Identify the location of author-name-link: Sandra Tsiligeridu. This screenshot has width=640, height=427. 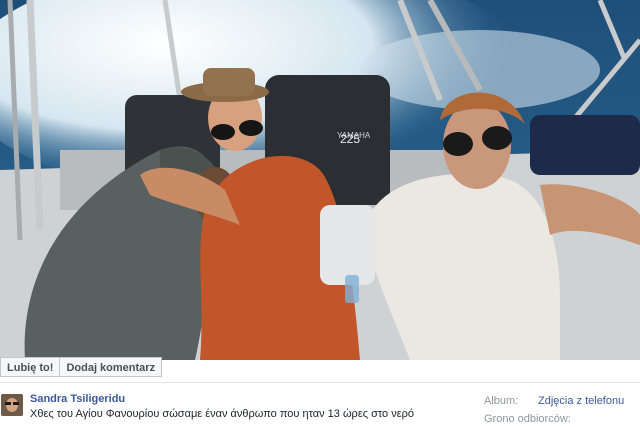
(77, 399).